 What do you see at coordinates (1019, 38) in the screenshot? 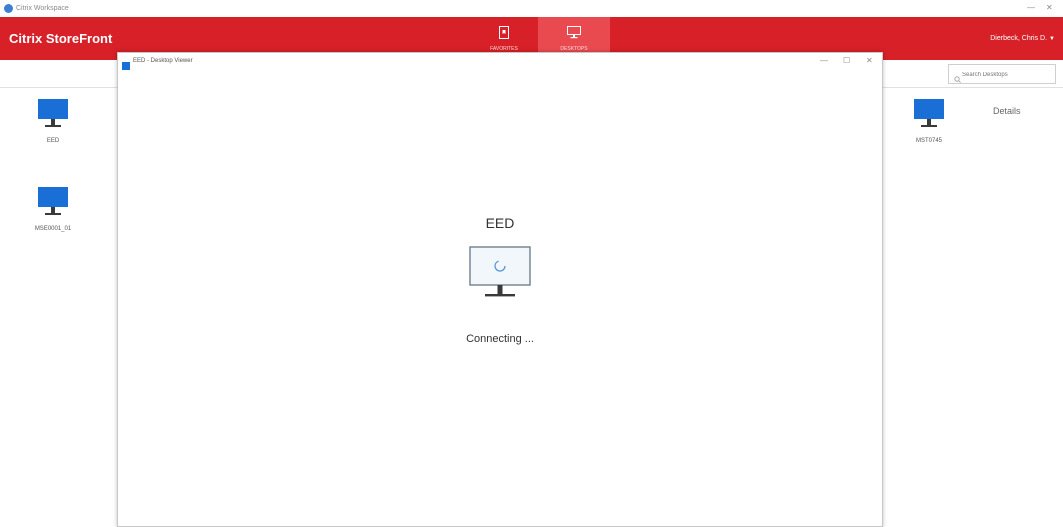
I see `user-name: Dierbeck, Chris D.` at bounding box center [1019, 38].